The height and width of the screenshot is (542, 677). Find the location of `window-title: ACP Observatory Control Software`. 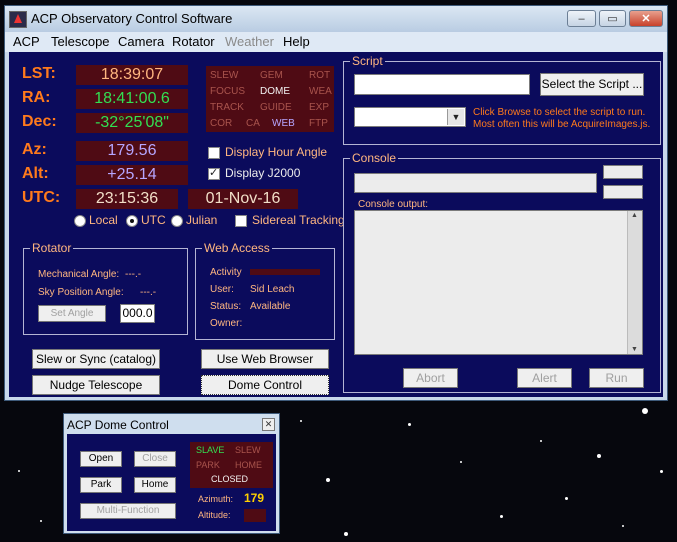

window-title: ACP Observatory Control Software is located at coordinates (132, 18).